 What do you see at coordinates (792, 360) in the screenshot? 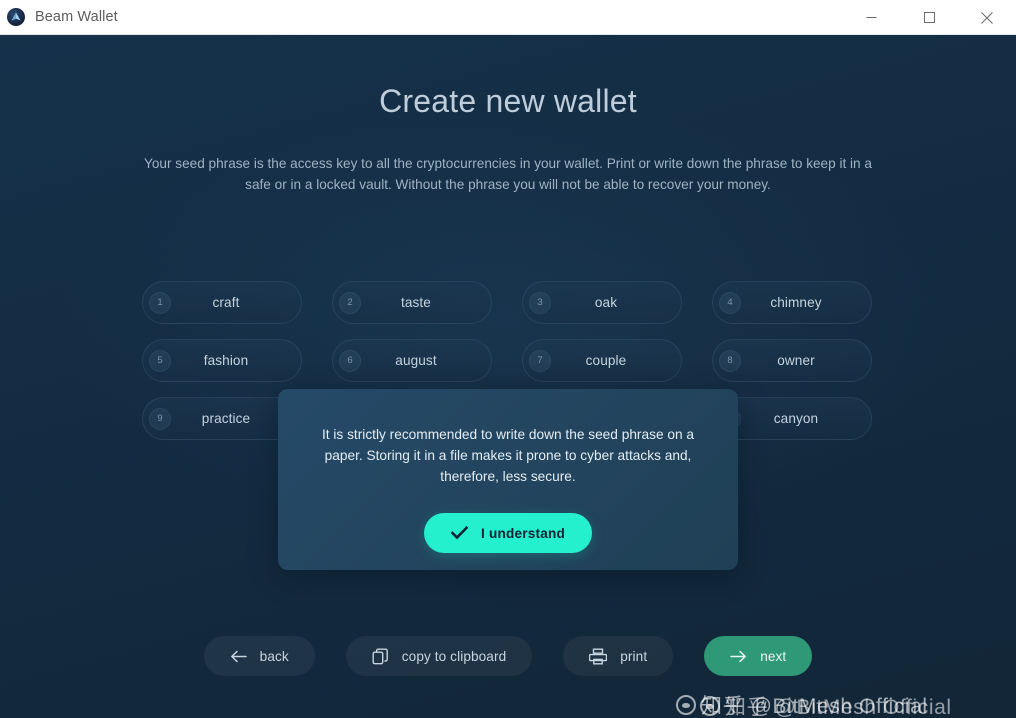
I see `seed-word-chip: 8 owner` at bounding box center [792, 360].